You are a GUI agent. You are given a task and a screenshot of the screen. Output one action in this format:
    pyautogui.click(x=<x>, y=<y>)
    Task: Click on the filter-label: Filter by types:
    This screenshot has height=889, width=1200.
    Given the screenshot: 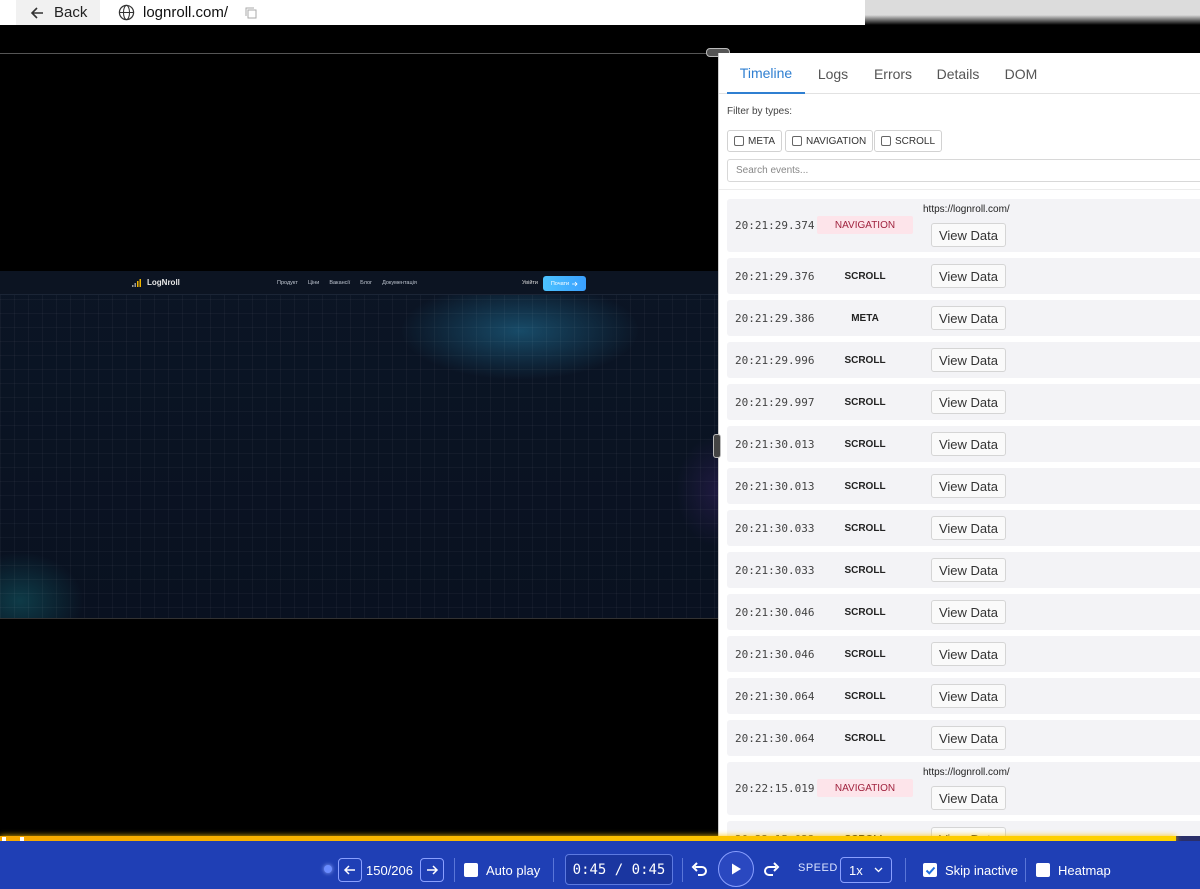 What is the action you would take?
    pyautogui.click(x=760, y=111)
    